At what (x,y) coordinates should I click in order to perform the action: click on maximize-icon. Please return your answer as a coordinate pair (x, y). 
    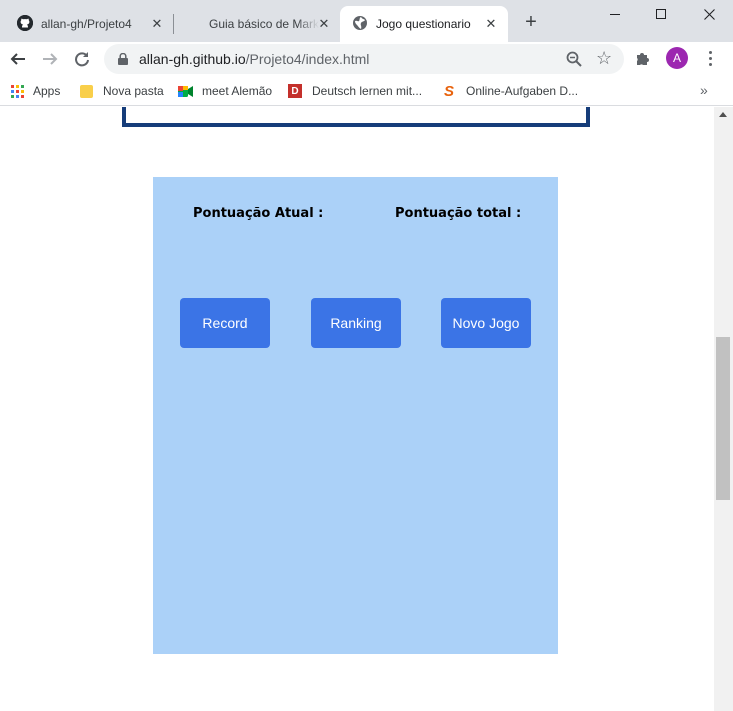
    Looking at the image, I should click on (661, 14).